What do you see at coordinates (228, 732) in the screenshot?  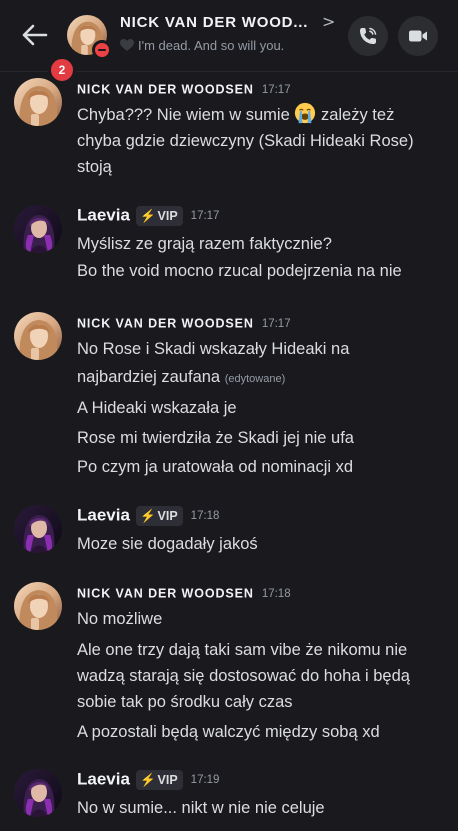 I see `message-line: A pozostali będą walczyć między sobą xd` at bounding box center [228, 732].